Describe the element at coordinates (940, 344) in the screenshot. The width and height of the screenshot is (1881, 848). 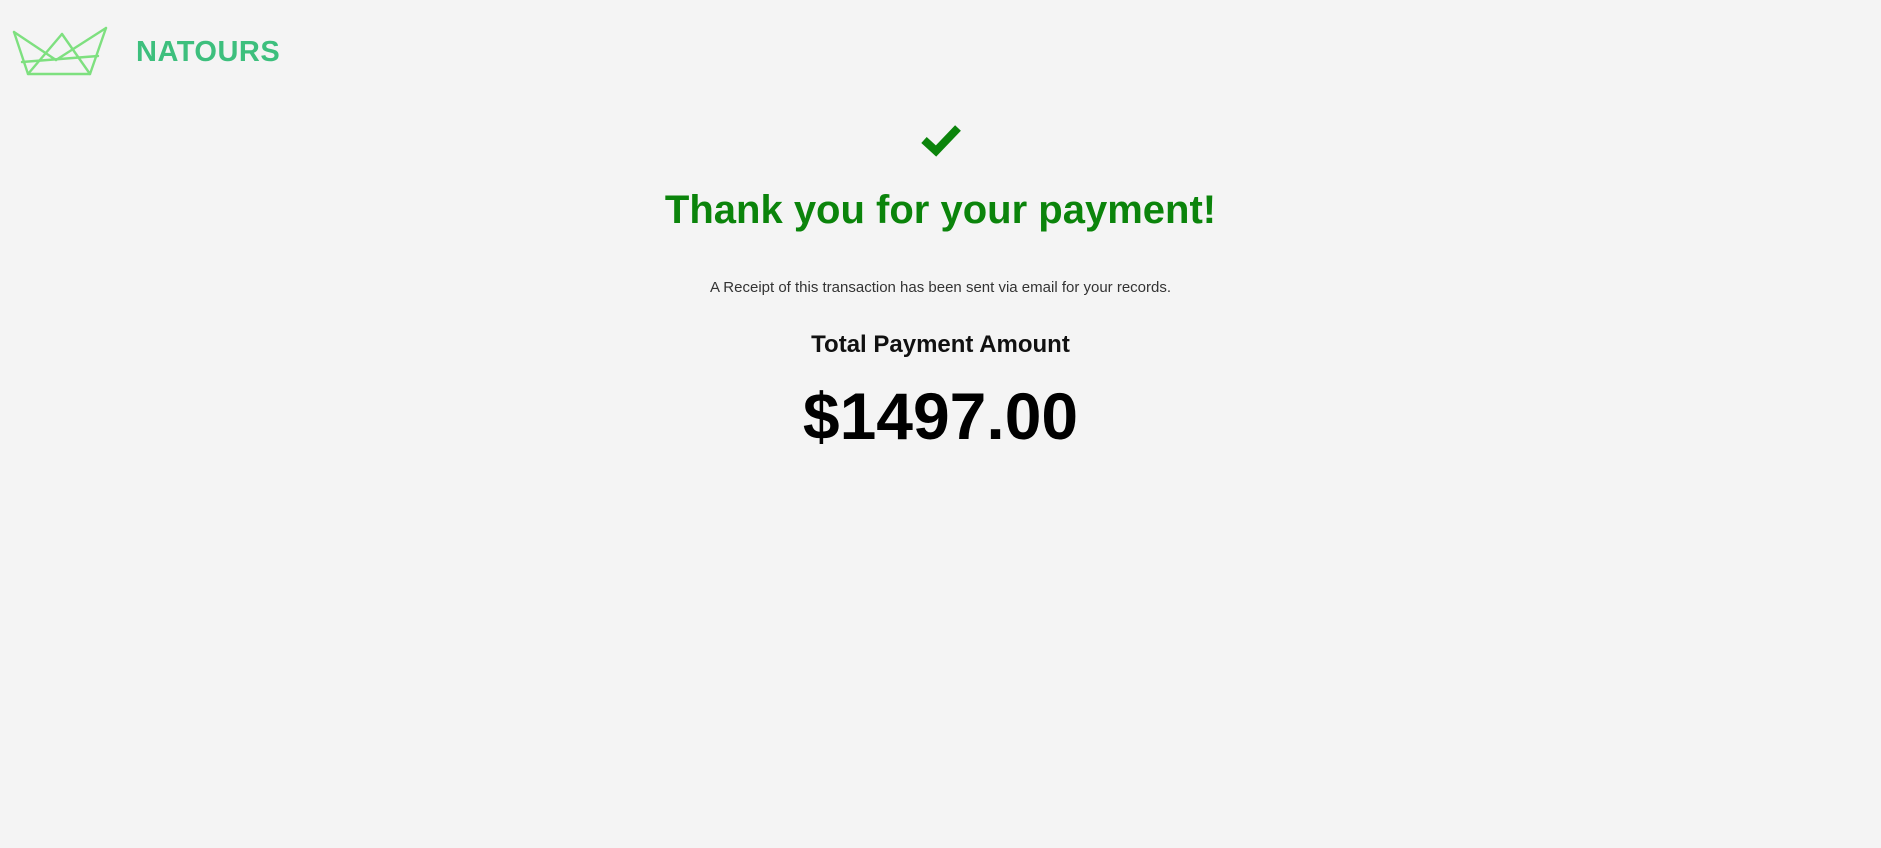
I see `total-amount-label: Total Payment Amount` at that location.